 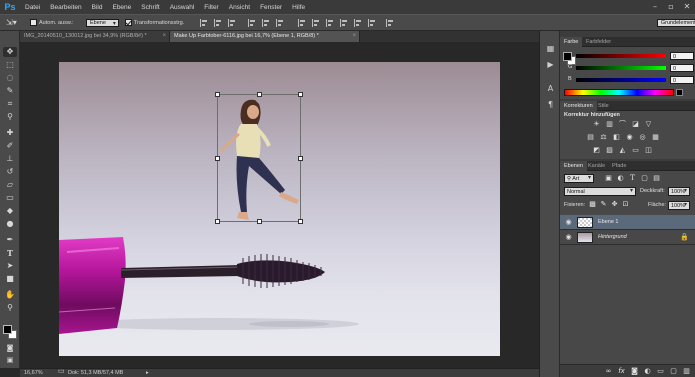 What do you see at coordinates (634, 371) in the screenshot?
I see `add-mask-icon: ◙` at bounding box center [634, 371].